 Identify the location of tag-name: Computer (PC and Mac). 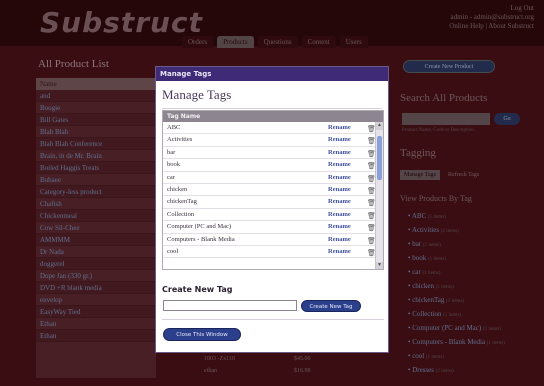
(199, 227).